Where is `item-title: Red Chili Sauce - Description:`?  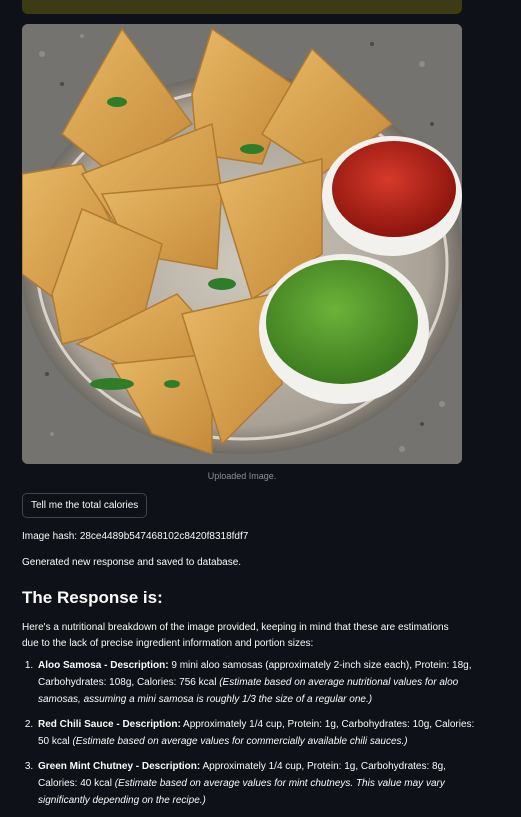 item-title: Red Chili Sauce - Description: is located at coordinates (109, 724).